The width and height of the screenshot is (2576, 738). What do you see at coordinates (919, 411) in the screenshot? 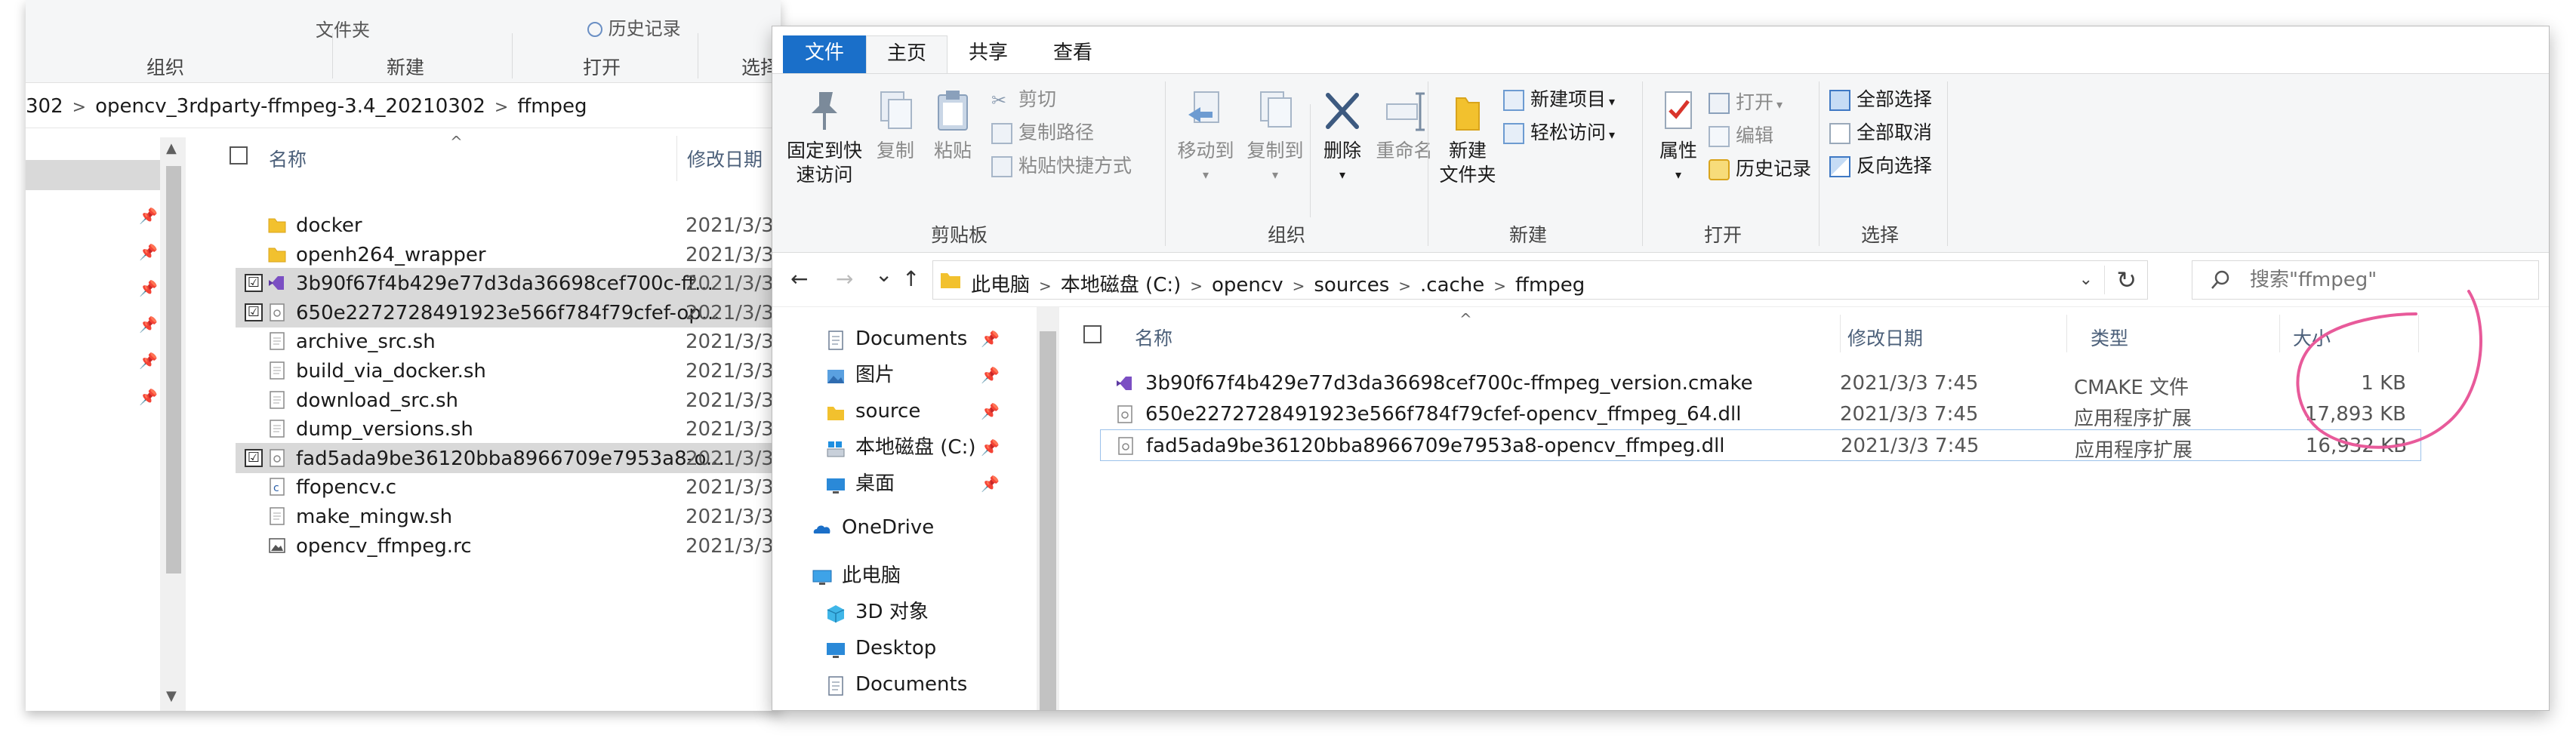
I see `nav-item-source: source 📌` at bounding box center [919, 411].